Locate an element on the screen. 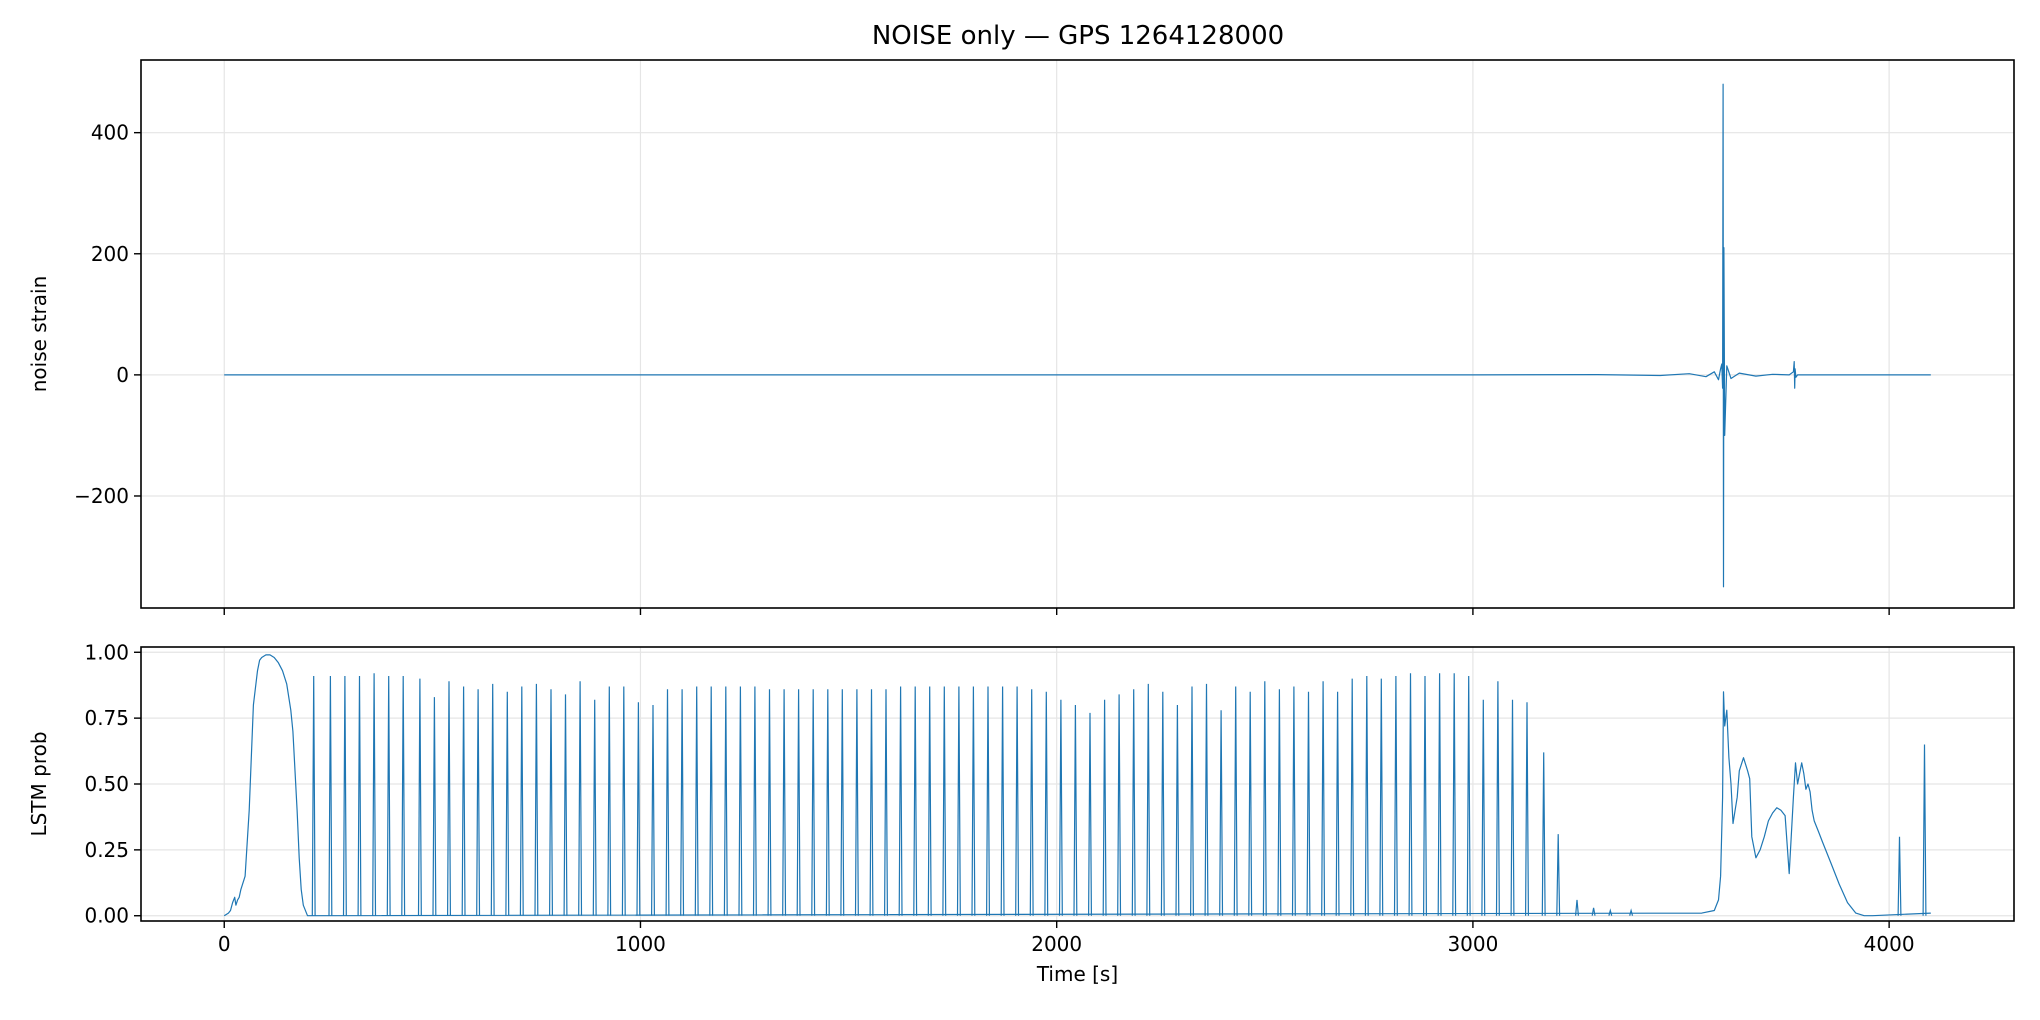  bottom-xtick-label: 2000 is located at coordinates (1056, 944).